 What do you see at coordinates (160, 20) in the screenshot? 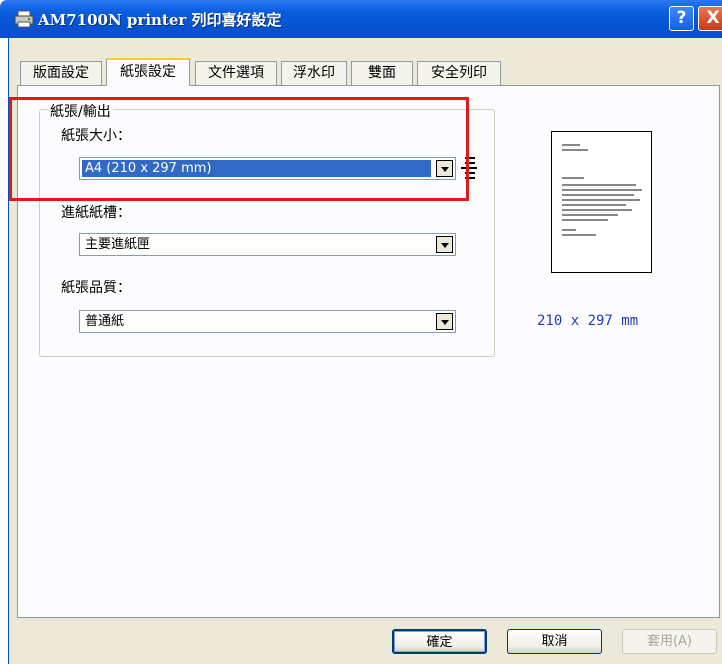
I see `window-title: AM7100N printer 列印喜好設定` at bounding box center [160, 20].